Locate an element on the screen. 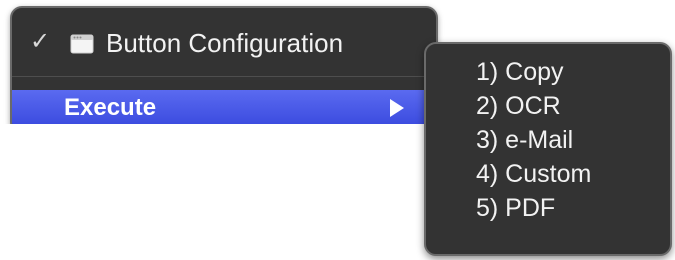 The width and height of the screenshot is (675, 260). menu-item-button-configuration: ✓ Button Configuration is located at coordinates (224, 42).